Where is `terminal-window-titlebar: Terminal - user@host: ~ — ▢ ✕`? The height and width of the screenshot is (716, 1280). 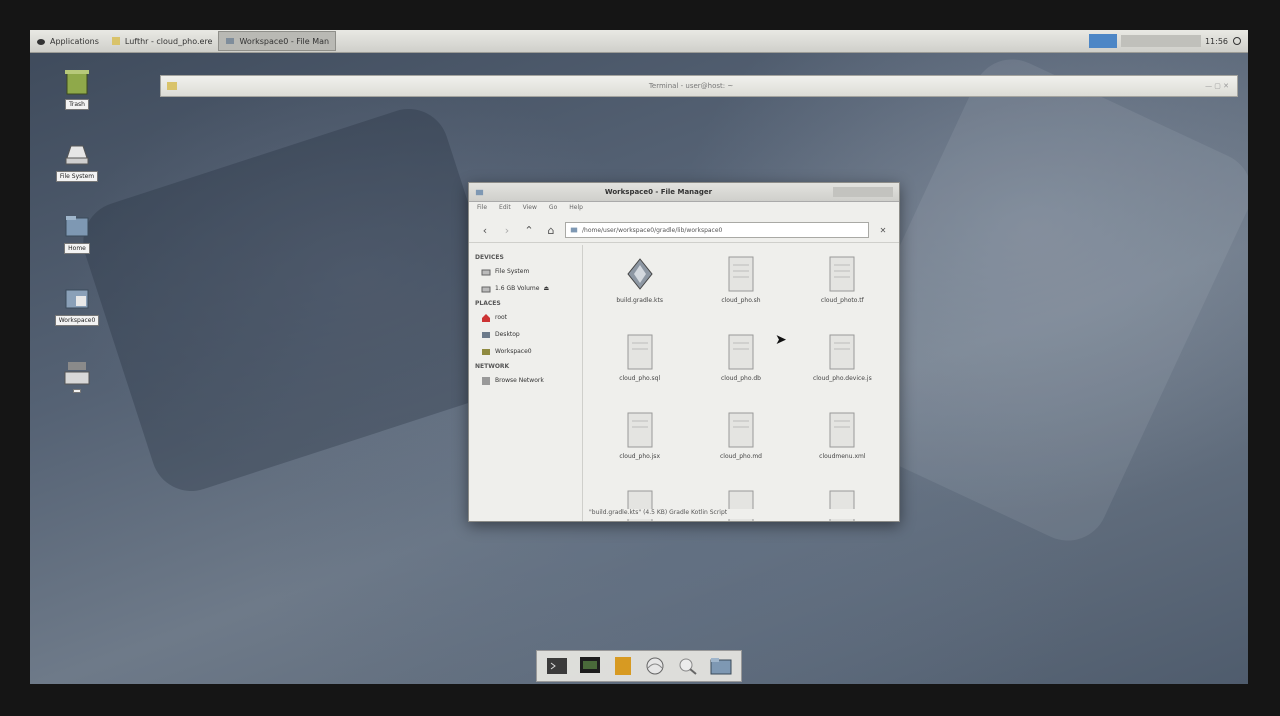 terminal-window-titlebar: Terminal - user@host: ~ — ▢ ✕ is located at coordinates (699, 86).